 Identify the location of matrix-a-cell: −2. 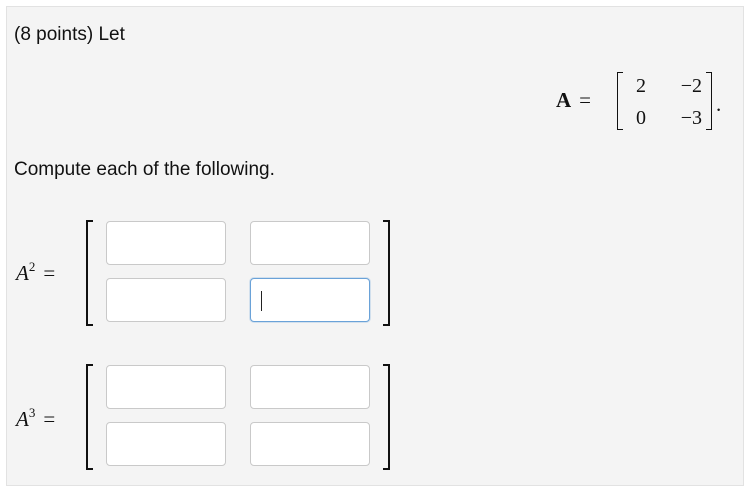
(691, 86).